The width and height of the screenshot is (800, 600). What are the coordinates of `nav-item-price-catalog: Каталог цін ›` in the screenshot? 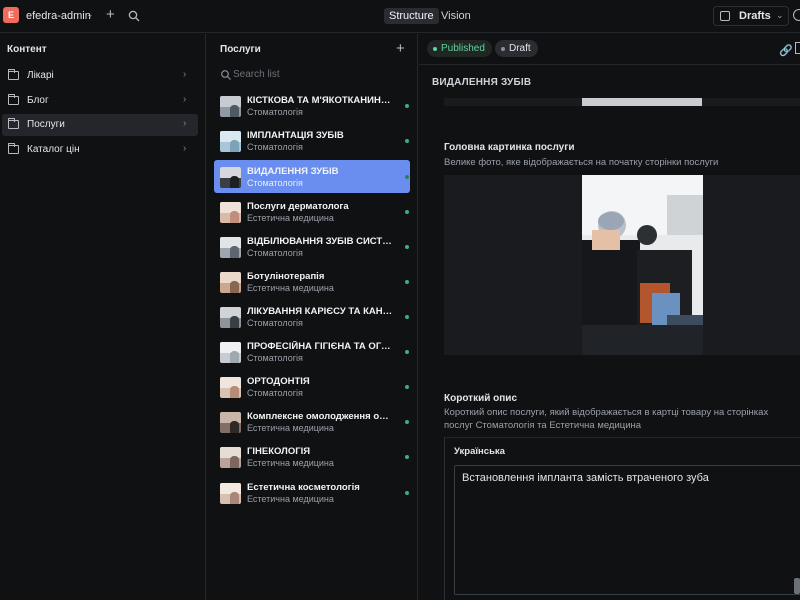 It's located at (100, 150).